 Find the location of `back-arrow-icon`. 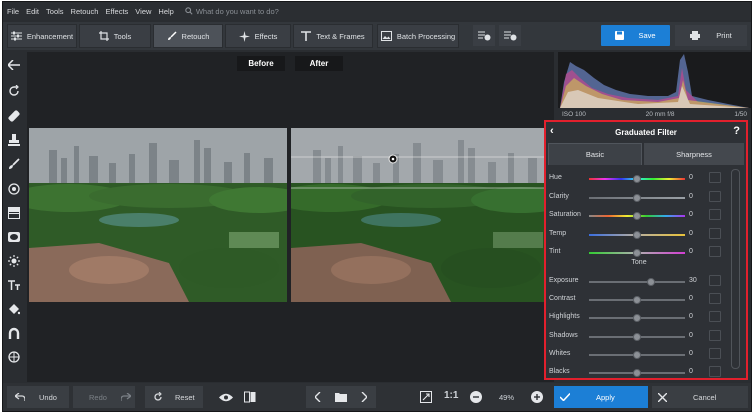

back-arrow-icon is located at coordinates (14, 65).